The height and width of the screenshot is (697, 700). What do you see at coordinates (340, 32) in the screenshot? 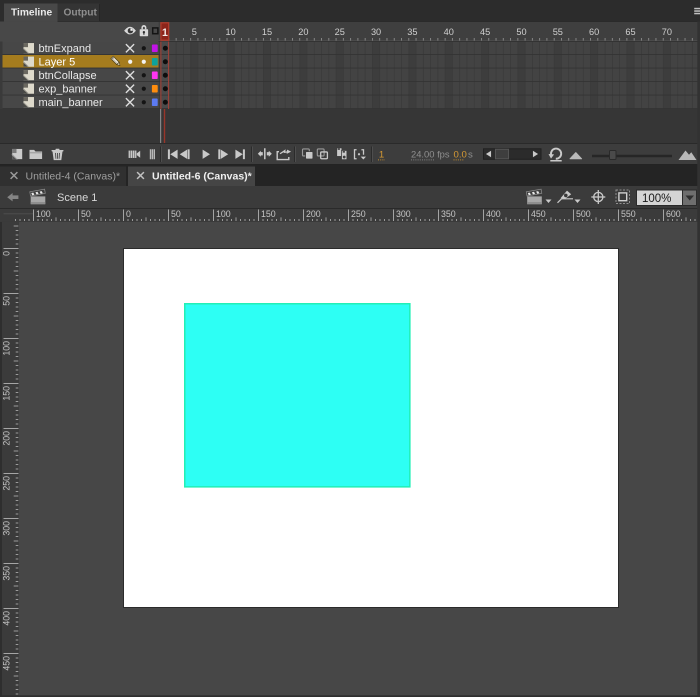
I see `svg-text: 25` at bounding box center [340, 32].